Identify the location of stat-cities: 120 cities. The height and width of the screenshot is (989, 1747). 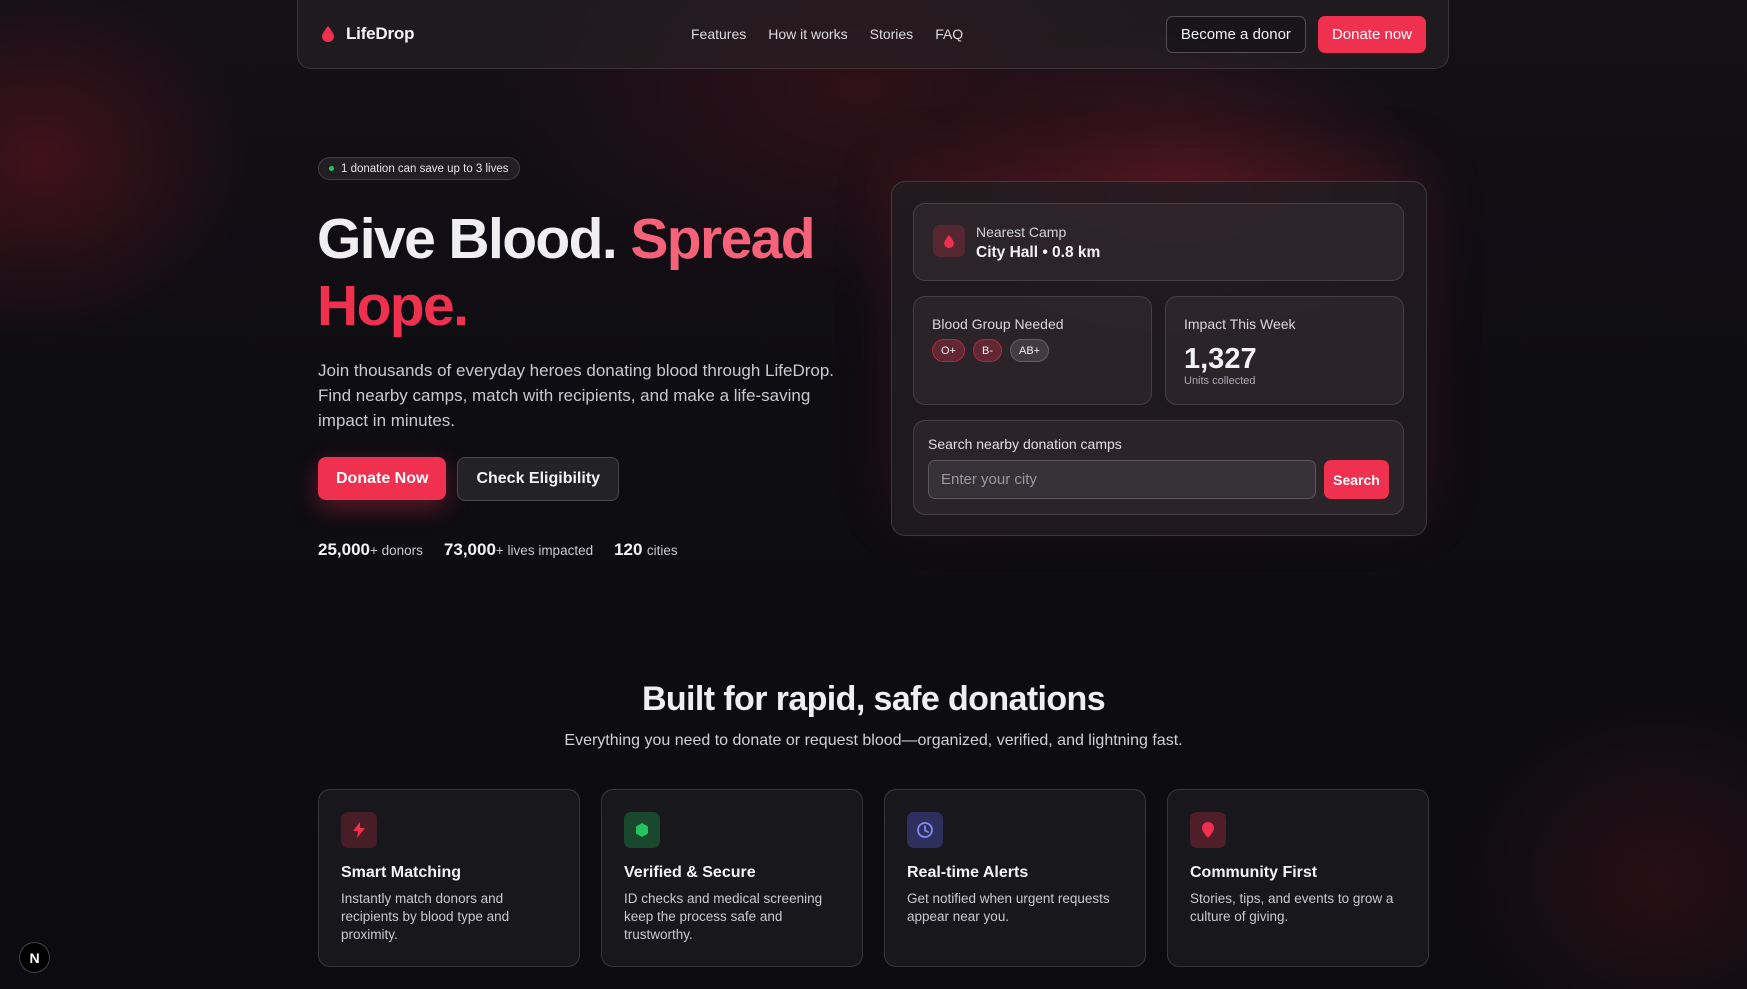
(646, 550).